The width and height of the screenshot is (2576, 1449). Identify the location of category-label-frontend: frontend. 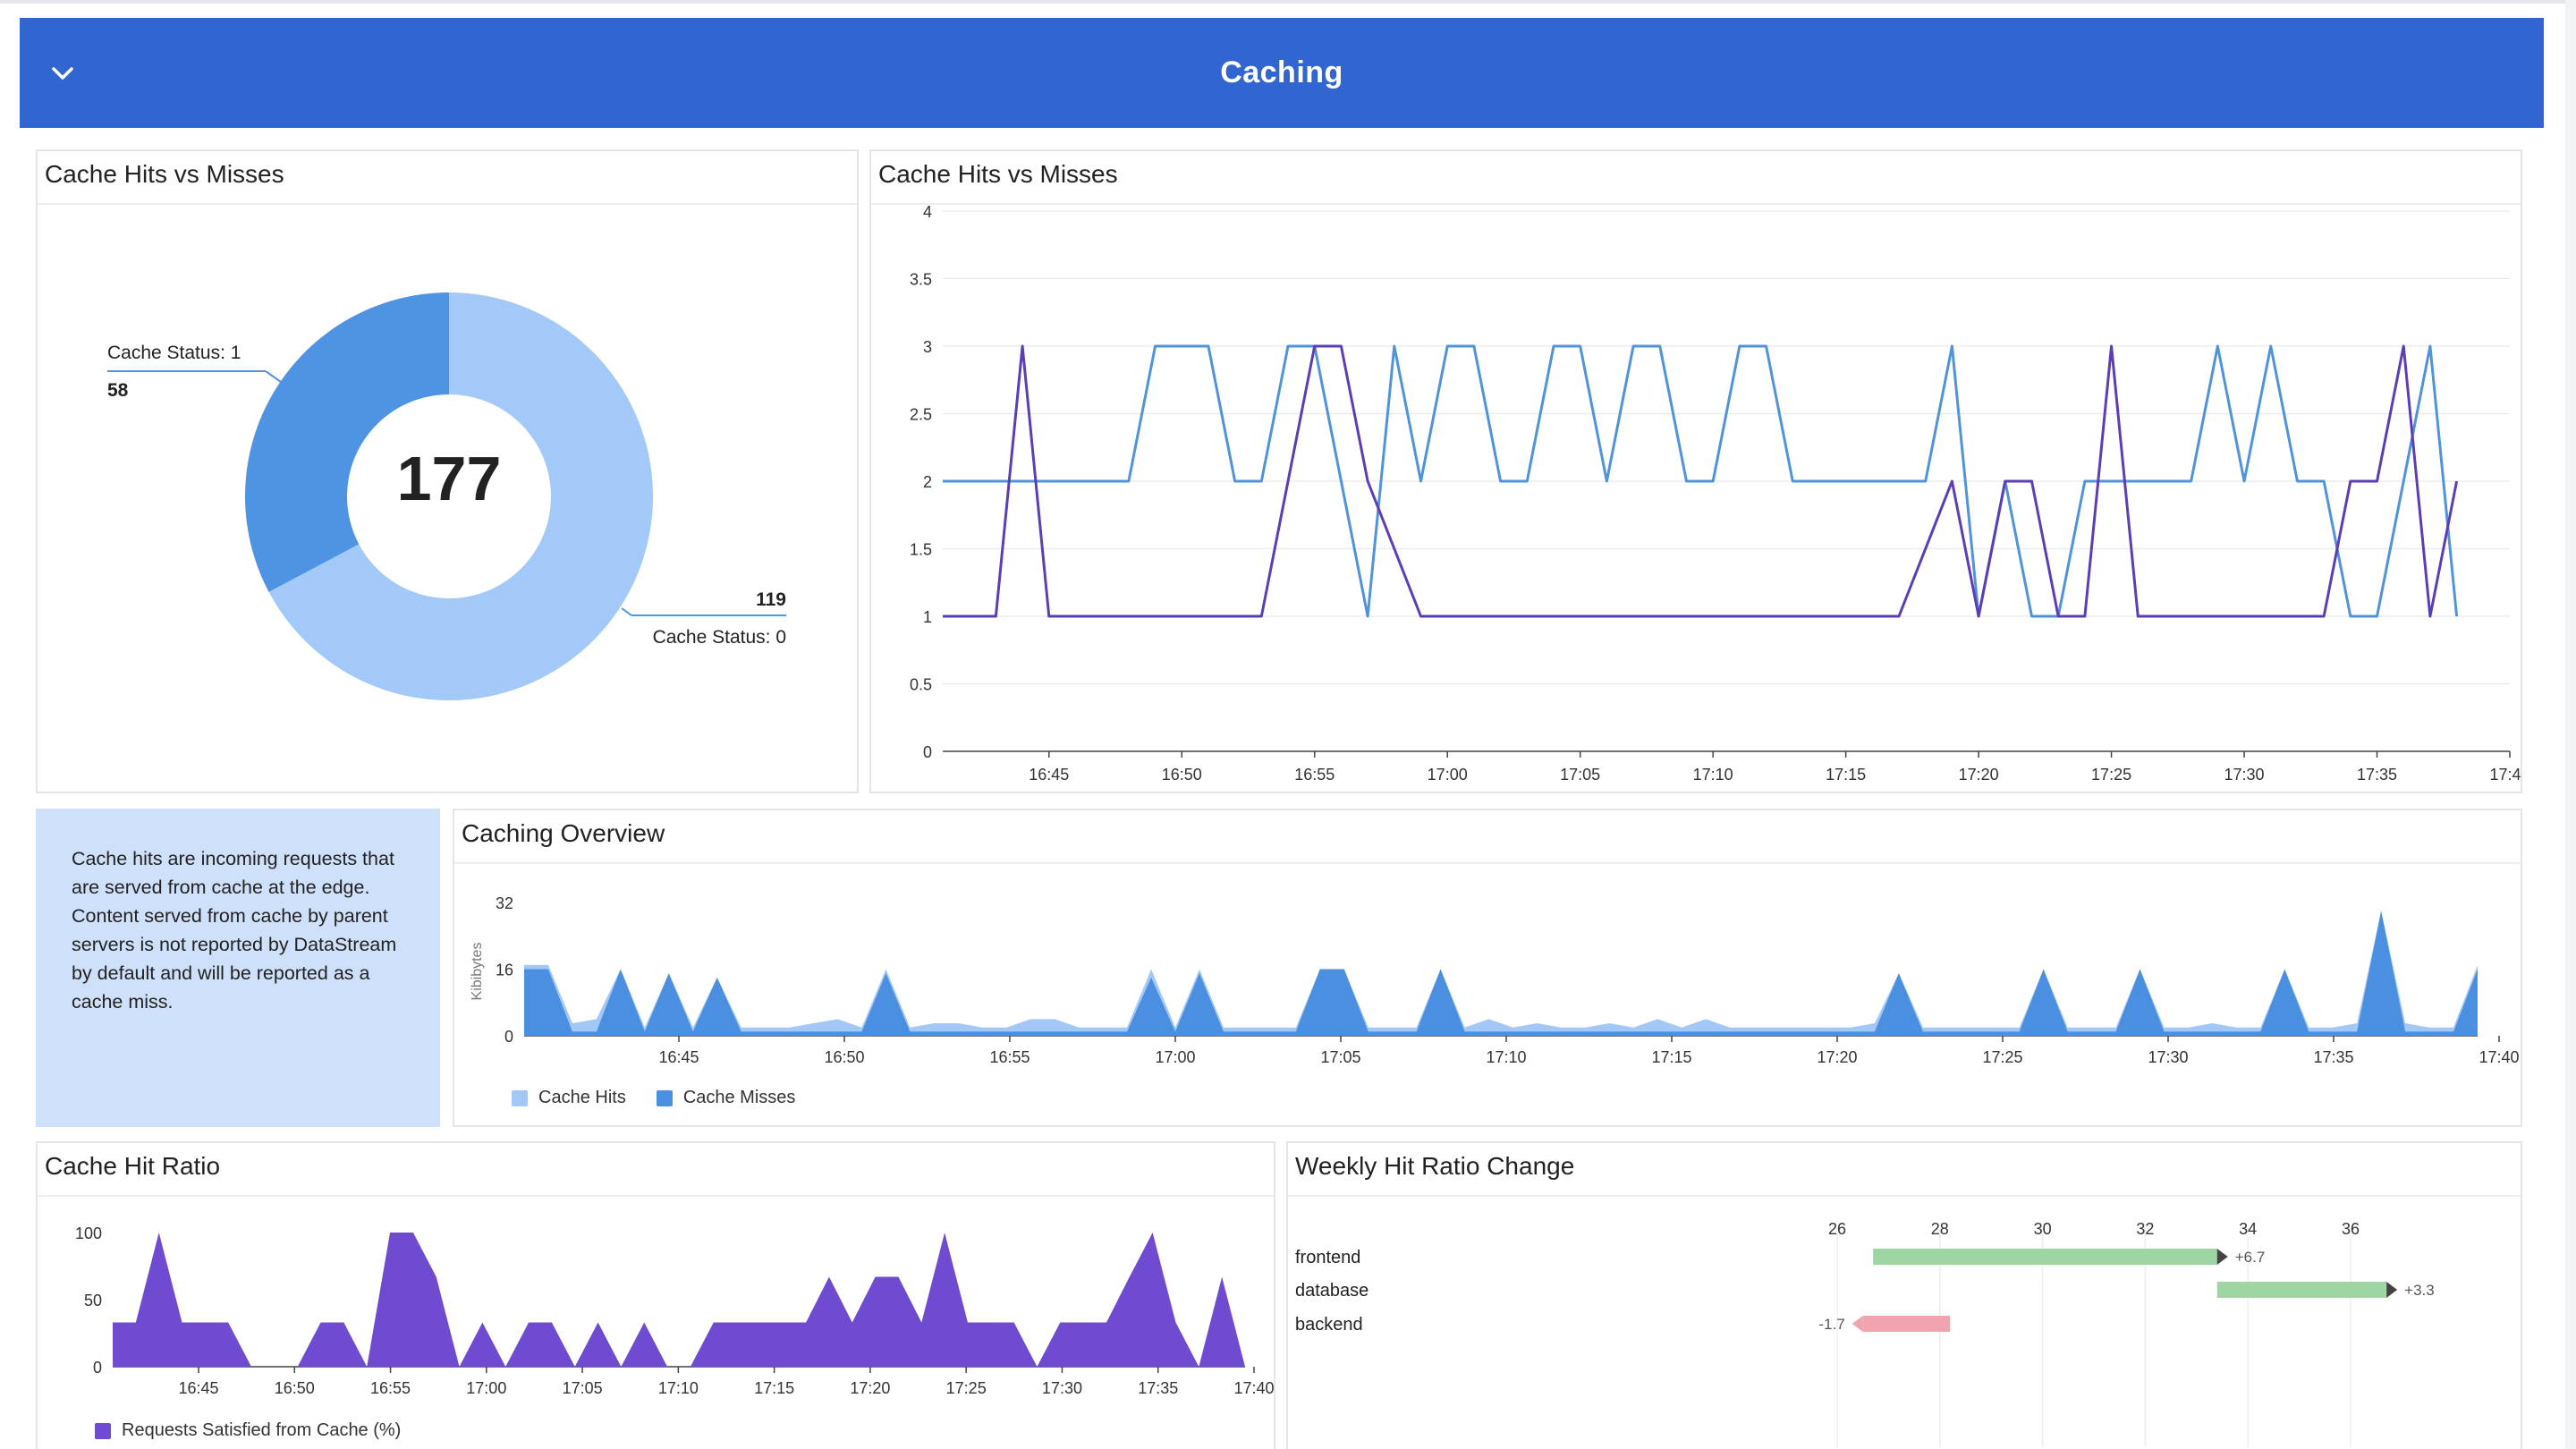
(1327, 1257).